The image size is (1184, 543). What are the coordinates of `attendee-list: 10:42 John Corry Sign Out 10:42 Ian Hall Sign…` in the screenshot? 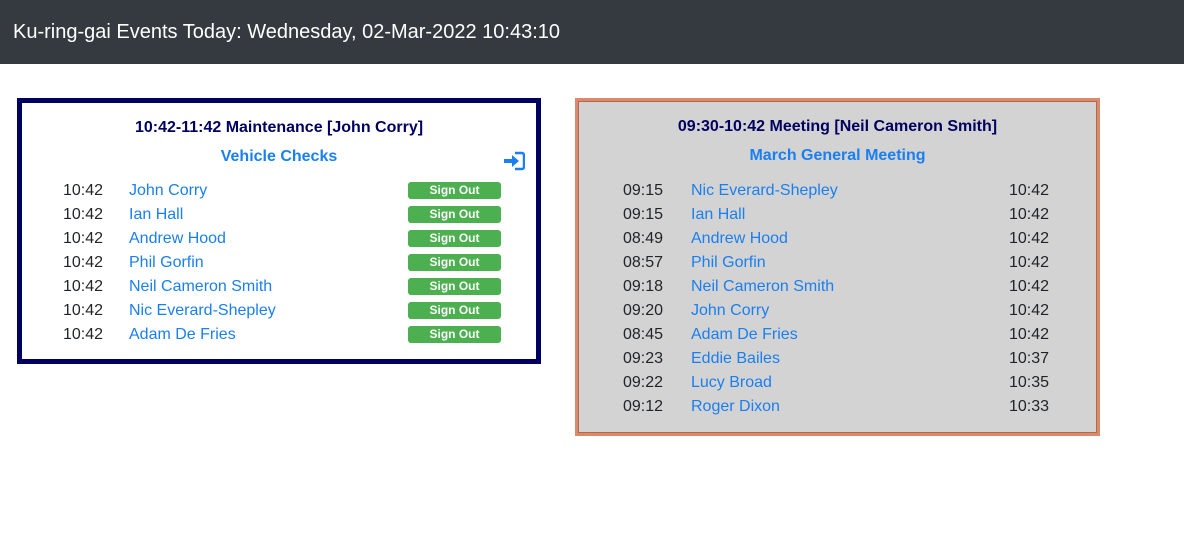 It's located at (279, 263).